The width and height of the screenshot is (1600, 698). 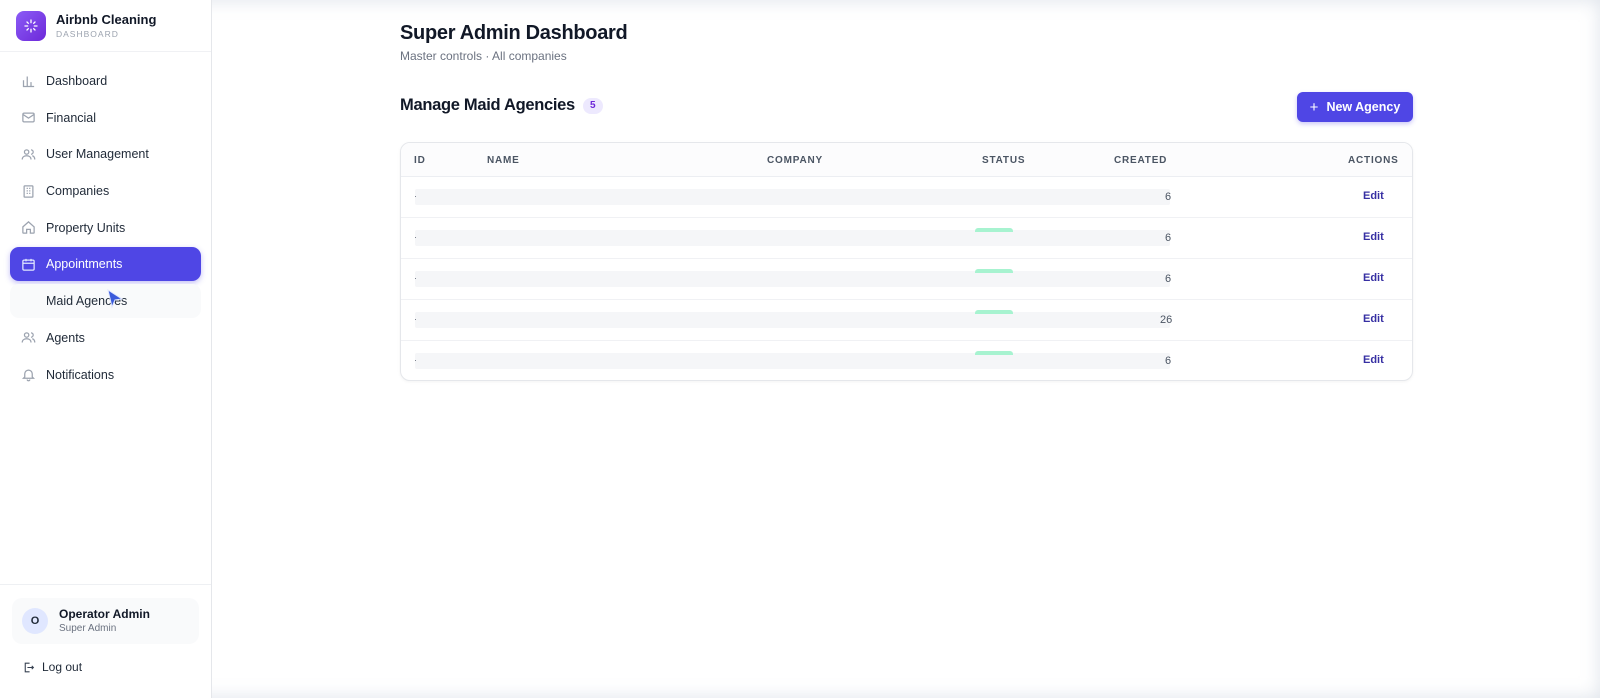 What do you see at coordinates (80, 374) in the screenshot?
I see `sidebar-item-label: Notifications` at bounding box center [80, 374].